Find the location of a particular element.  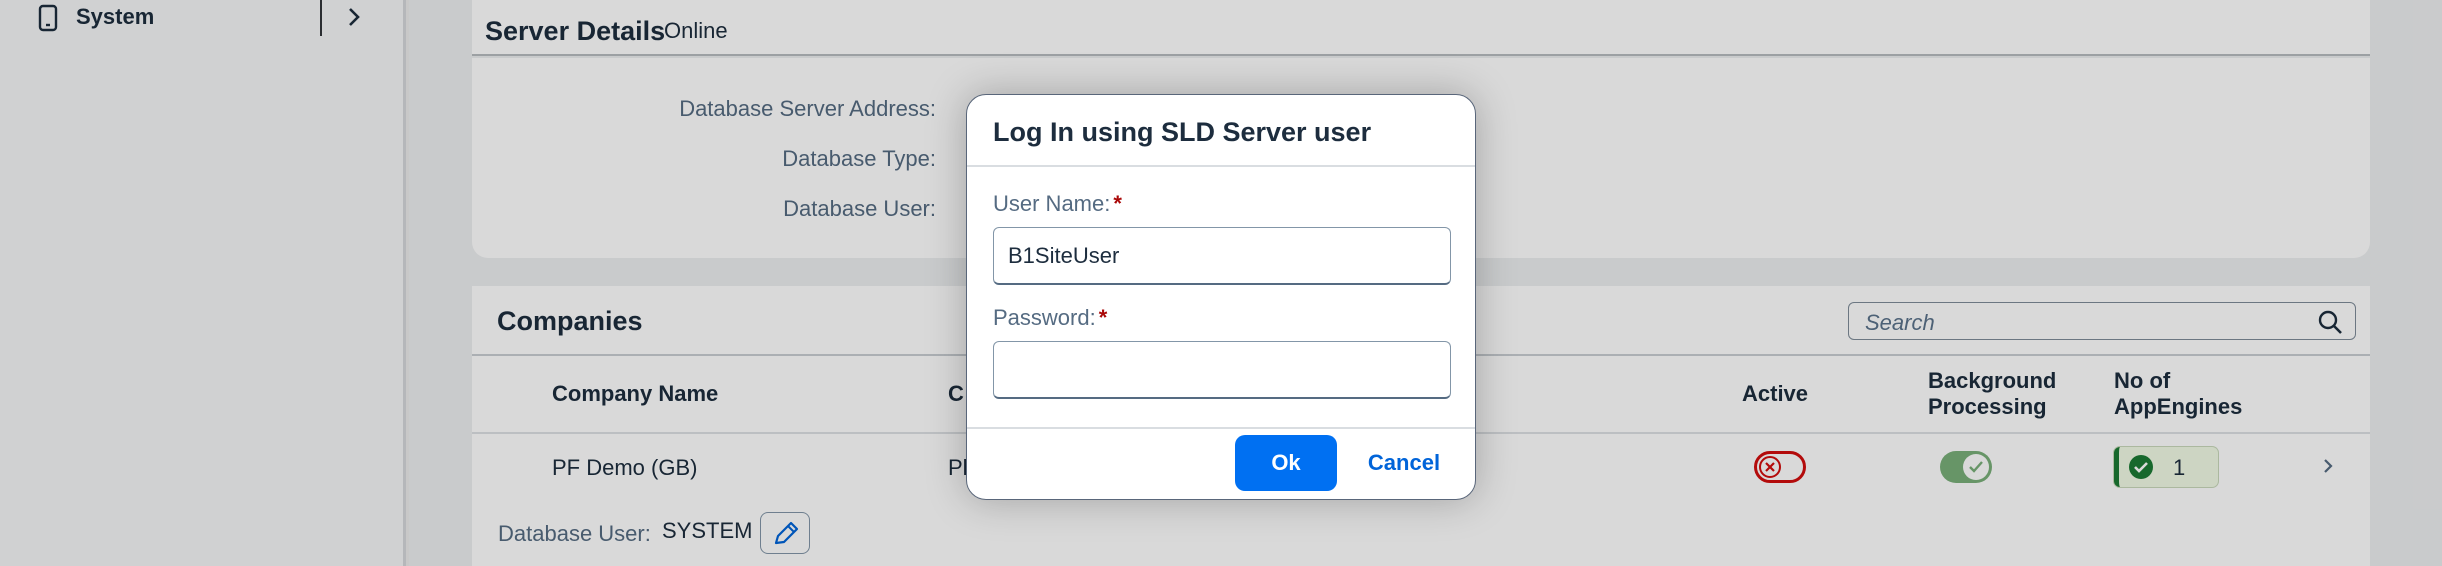

dialog-header: Log In using SLD Server user is located at coordinates (1221, 131).